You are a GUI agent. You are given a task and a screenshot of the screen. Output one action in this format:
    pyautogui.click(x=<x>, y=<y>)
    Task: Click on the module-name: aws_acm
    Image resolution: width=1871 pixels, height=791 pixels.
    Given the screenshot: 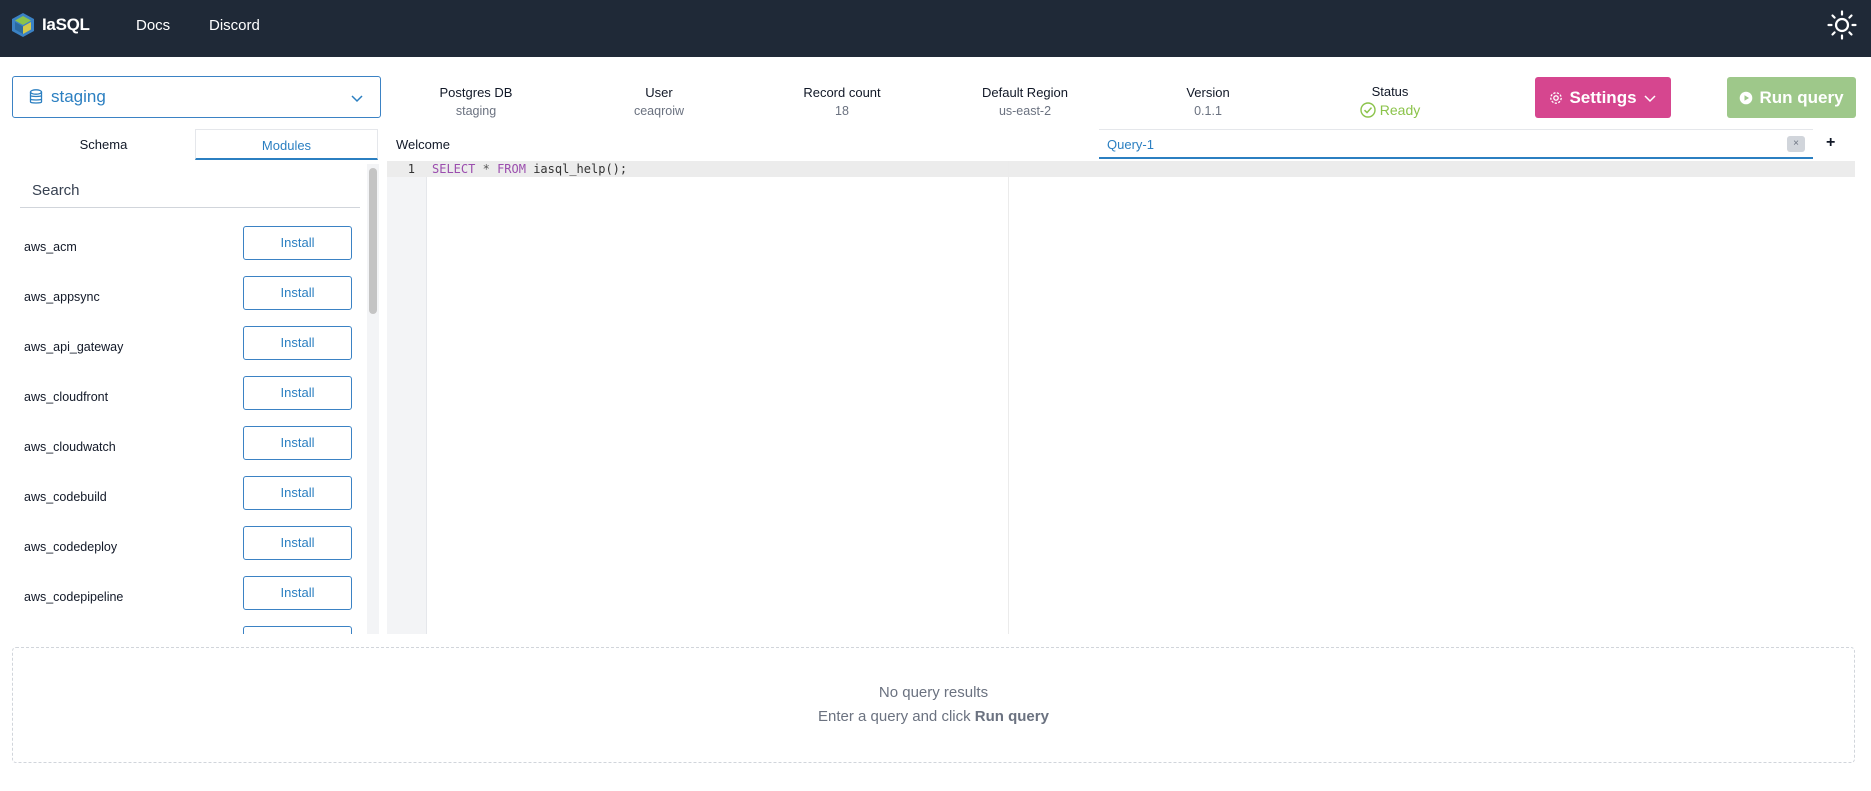 What is the action you would take?
    pyautogui.click(x=50, y=247)
    